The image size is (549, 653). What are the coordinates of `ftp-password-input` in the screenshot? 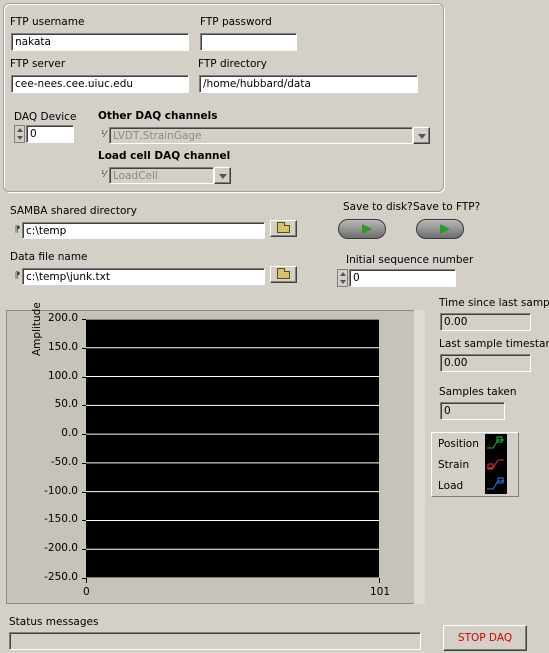 It's located at (248, 42).